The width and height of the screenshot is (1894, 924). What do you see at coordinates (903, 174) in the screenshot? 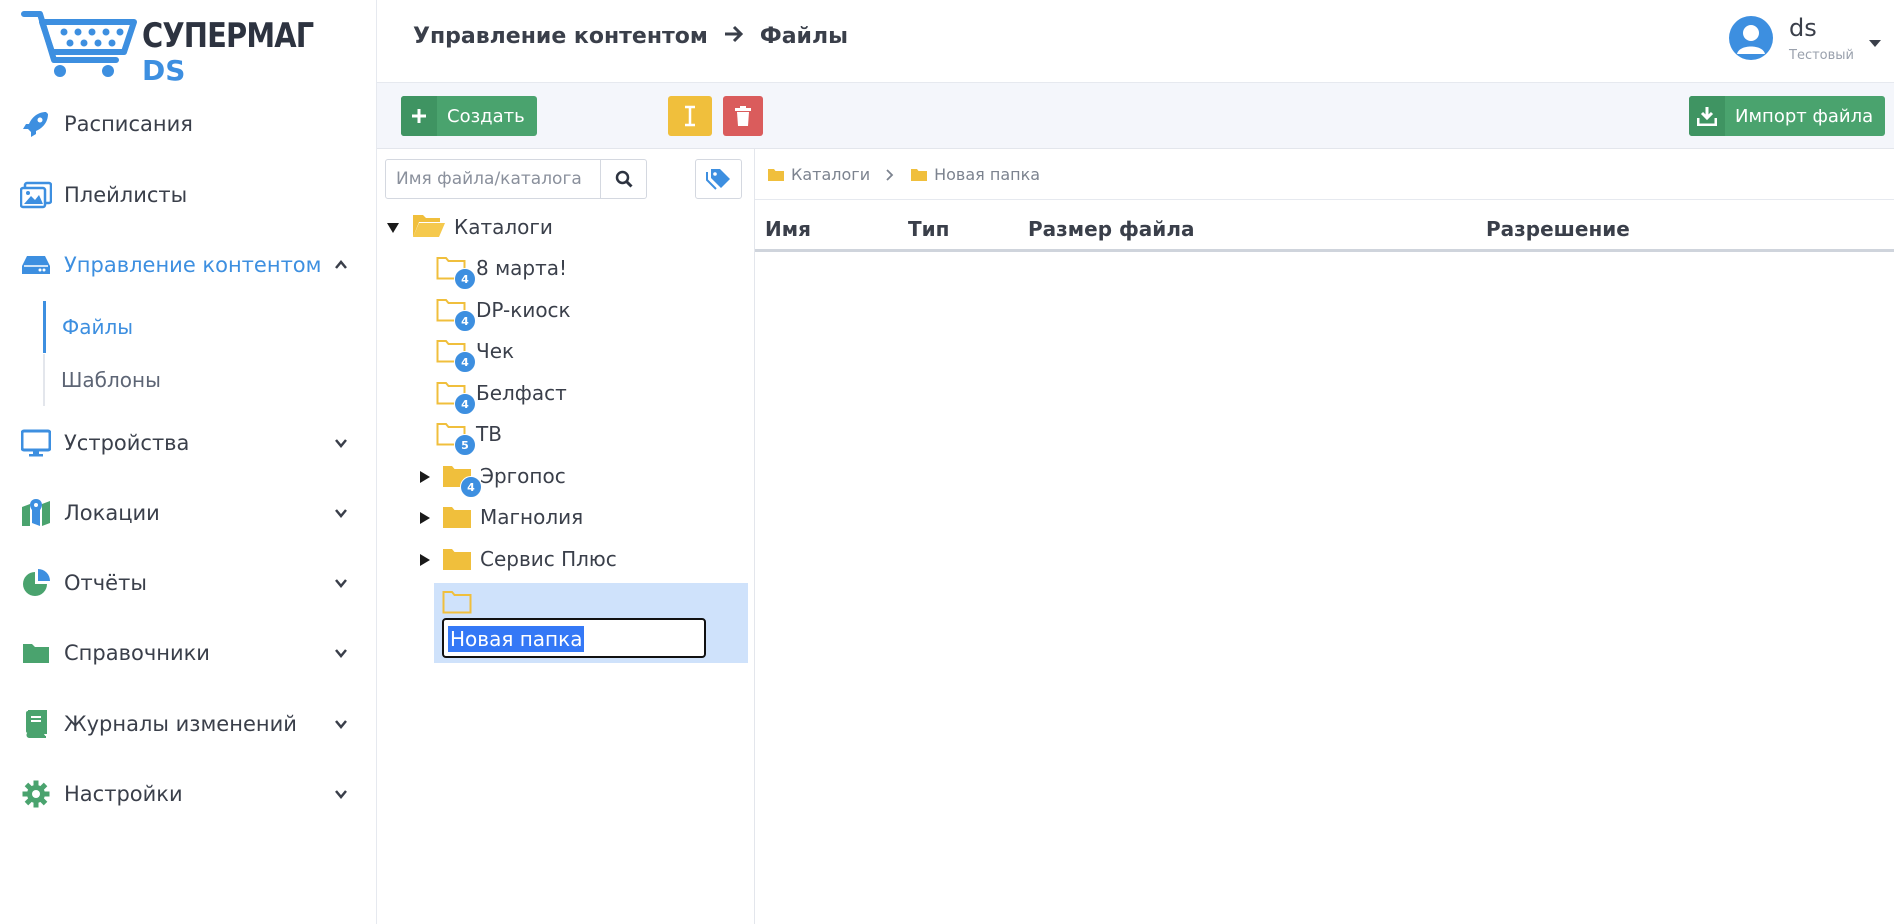
I see `content-breadcrumb: Каталоги Новая папка` at bounding box center [903, 174].